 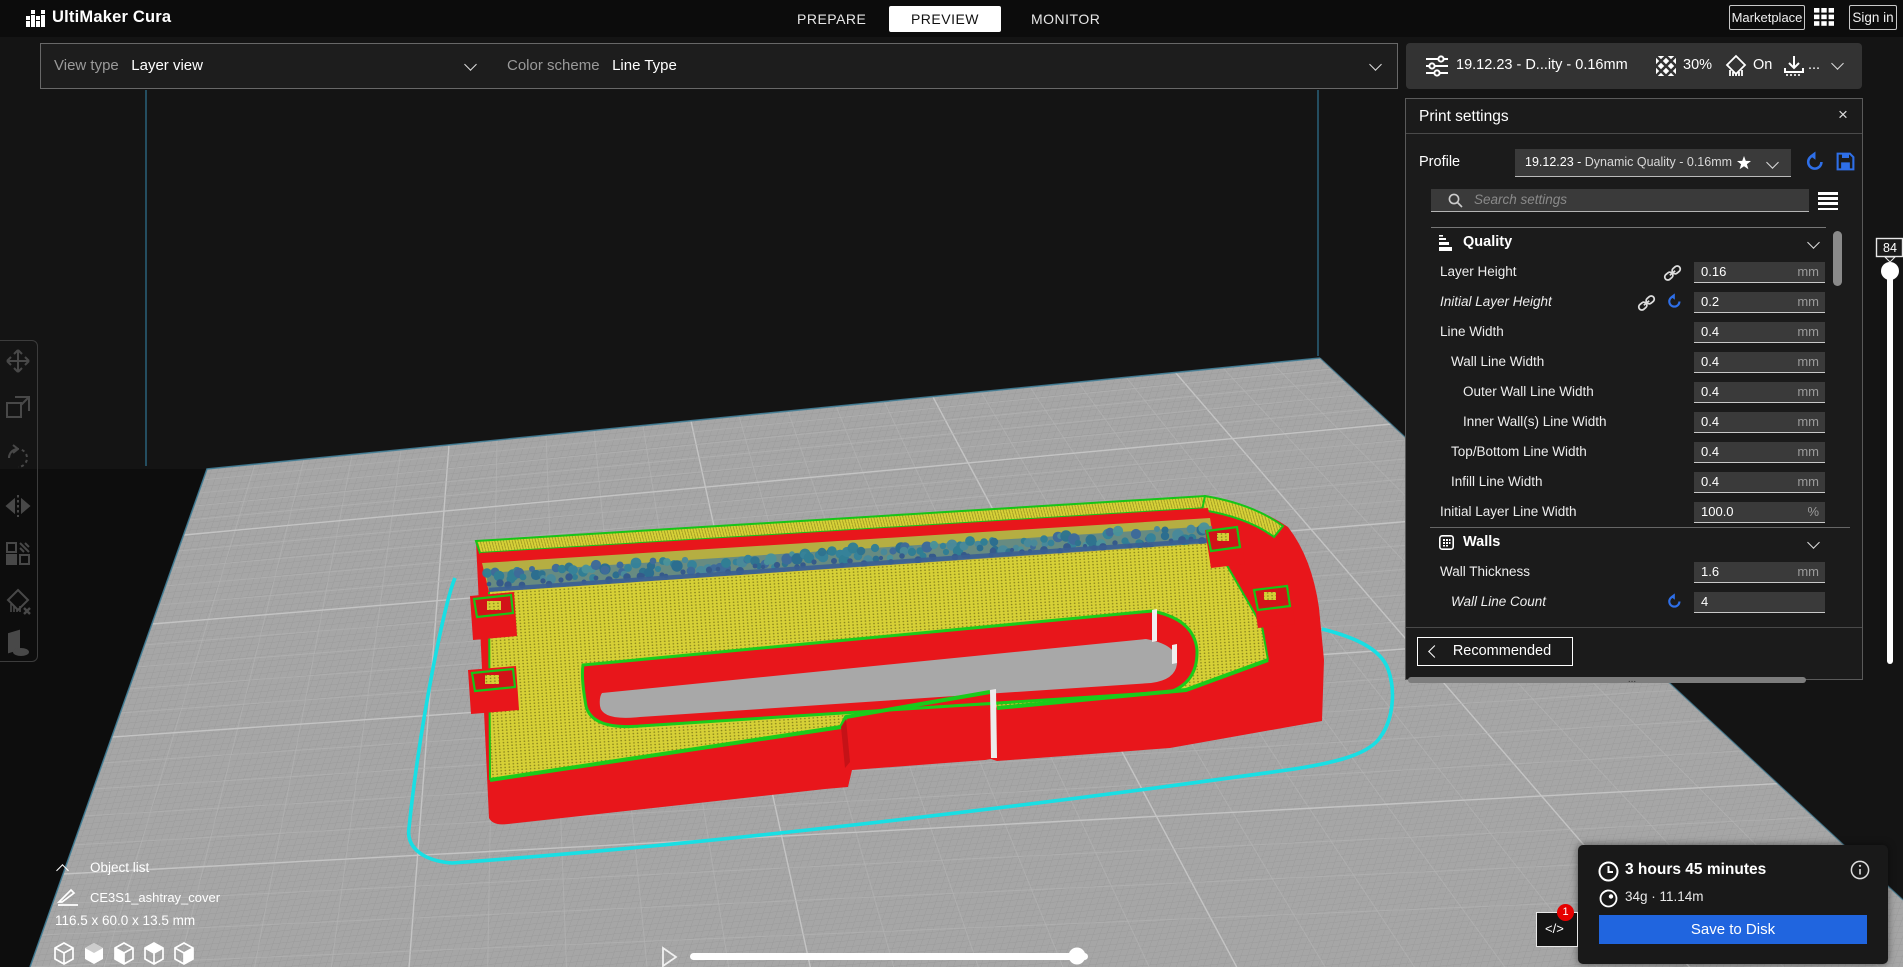 I want to click on svg-text: 84, so click(x=1890, y=248).